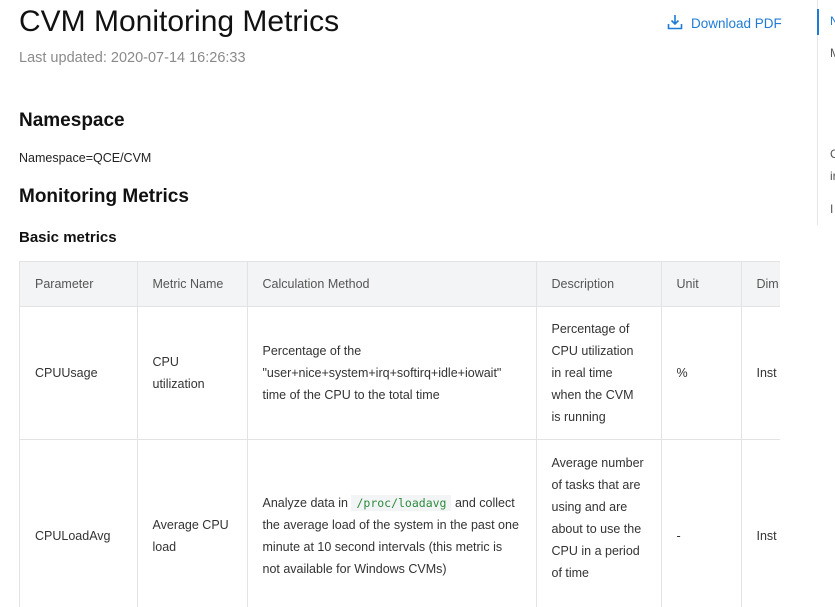 The image size is (835, 607). I want to click on download-pdf-label: Download PDF, so click(736, 23).